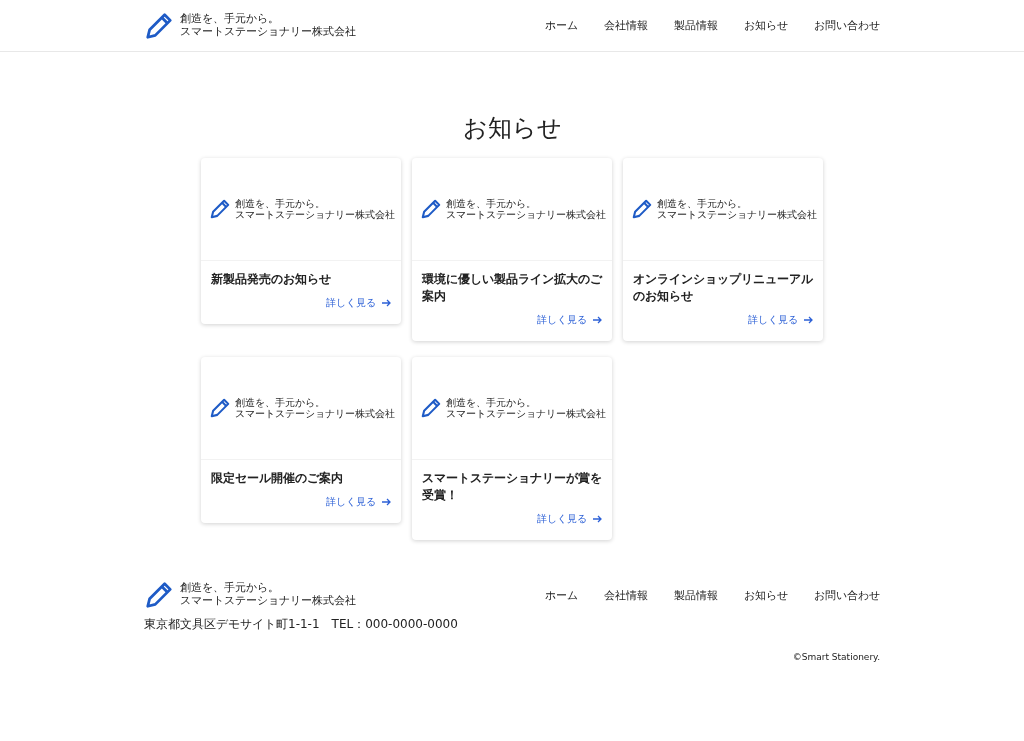 Image resolution: width=1024 pixels, height=741 pixels. Describe the element at coordinates (277, 478) in the screenshot. I see `card-title: 限定セール開催のご案内` at that location.